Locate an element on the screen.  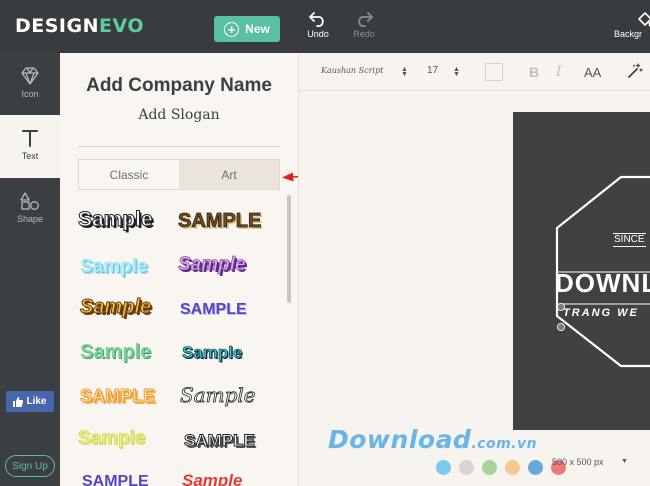
nav-item-text: Text is located at coordinates (30, 146).